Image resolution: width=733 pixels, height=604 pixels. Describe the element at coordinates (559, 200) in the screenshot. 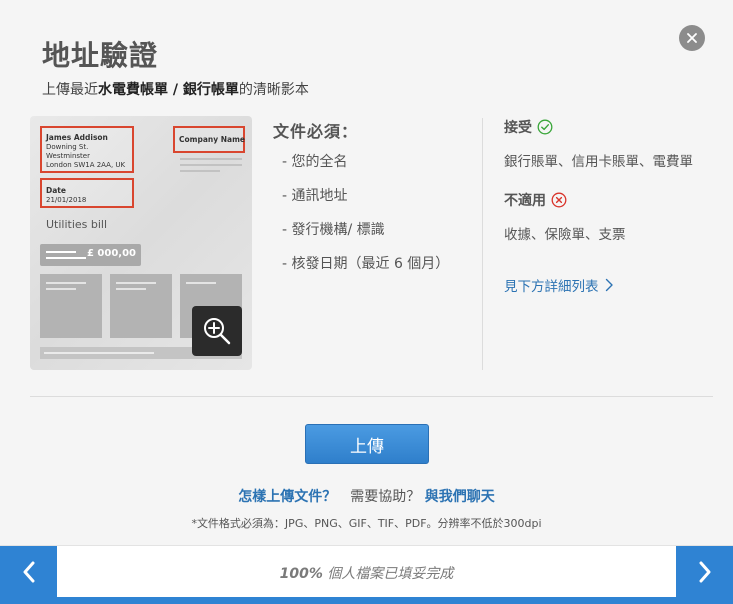

I see `x-circle-icon` at that location.